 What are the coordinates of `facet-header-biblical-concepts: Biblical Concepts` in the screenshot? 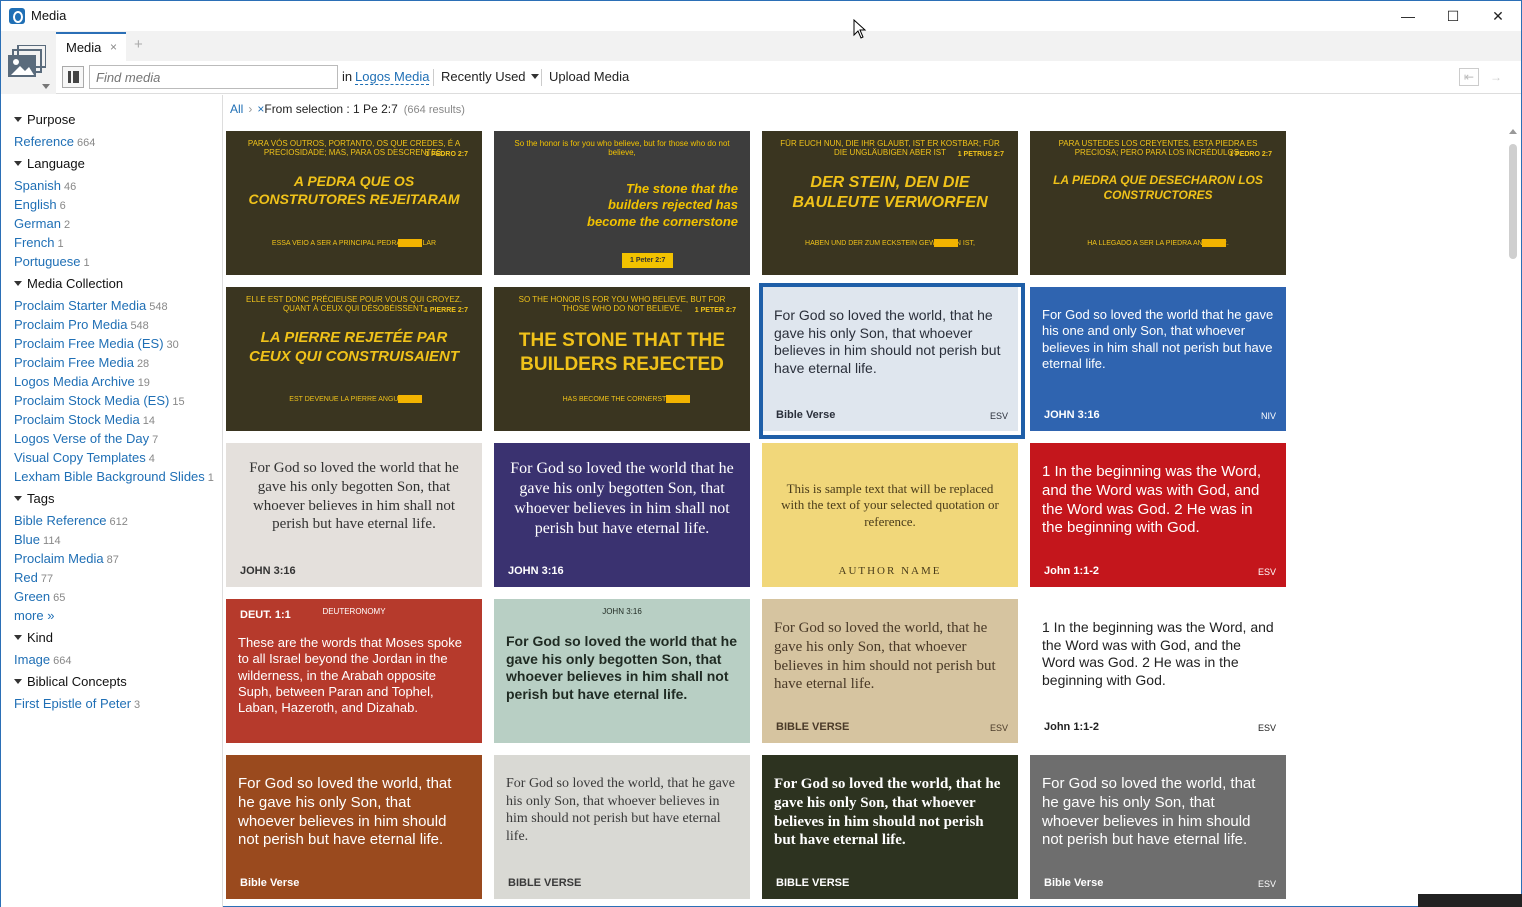 It's located at (70, 681).